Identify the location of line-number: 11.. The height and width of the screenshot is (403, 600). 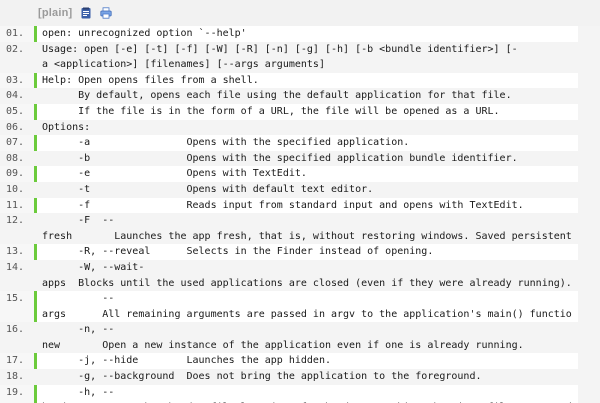
(15, 205).